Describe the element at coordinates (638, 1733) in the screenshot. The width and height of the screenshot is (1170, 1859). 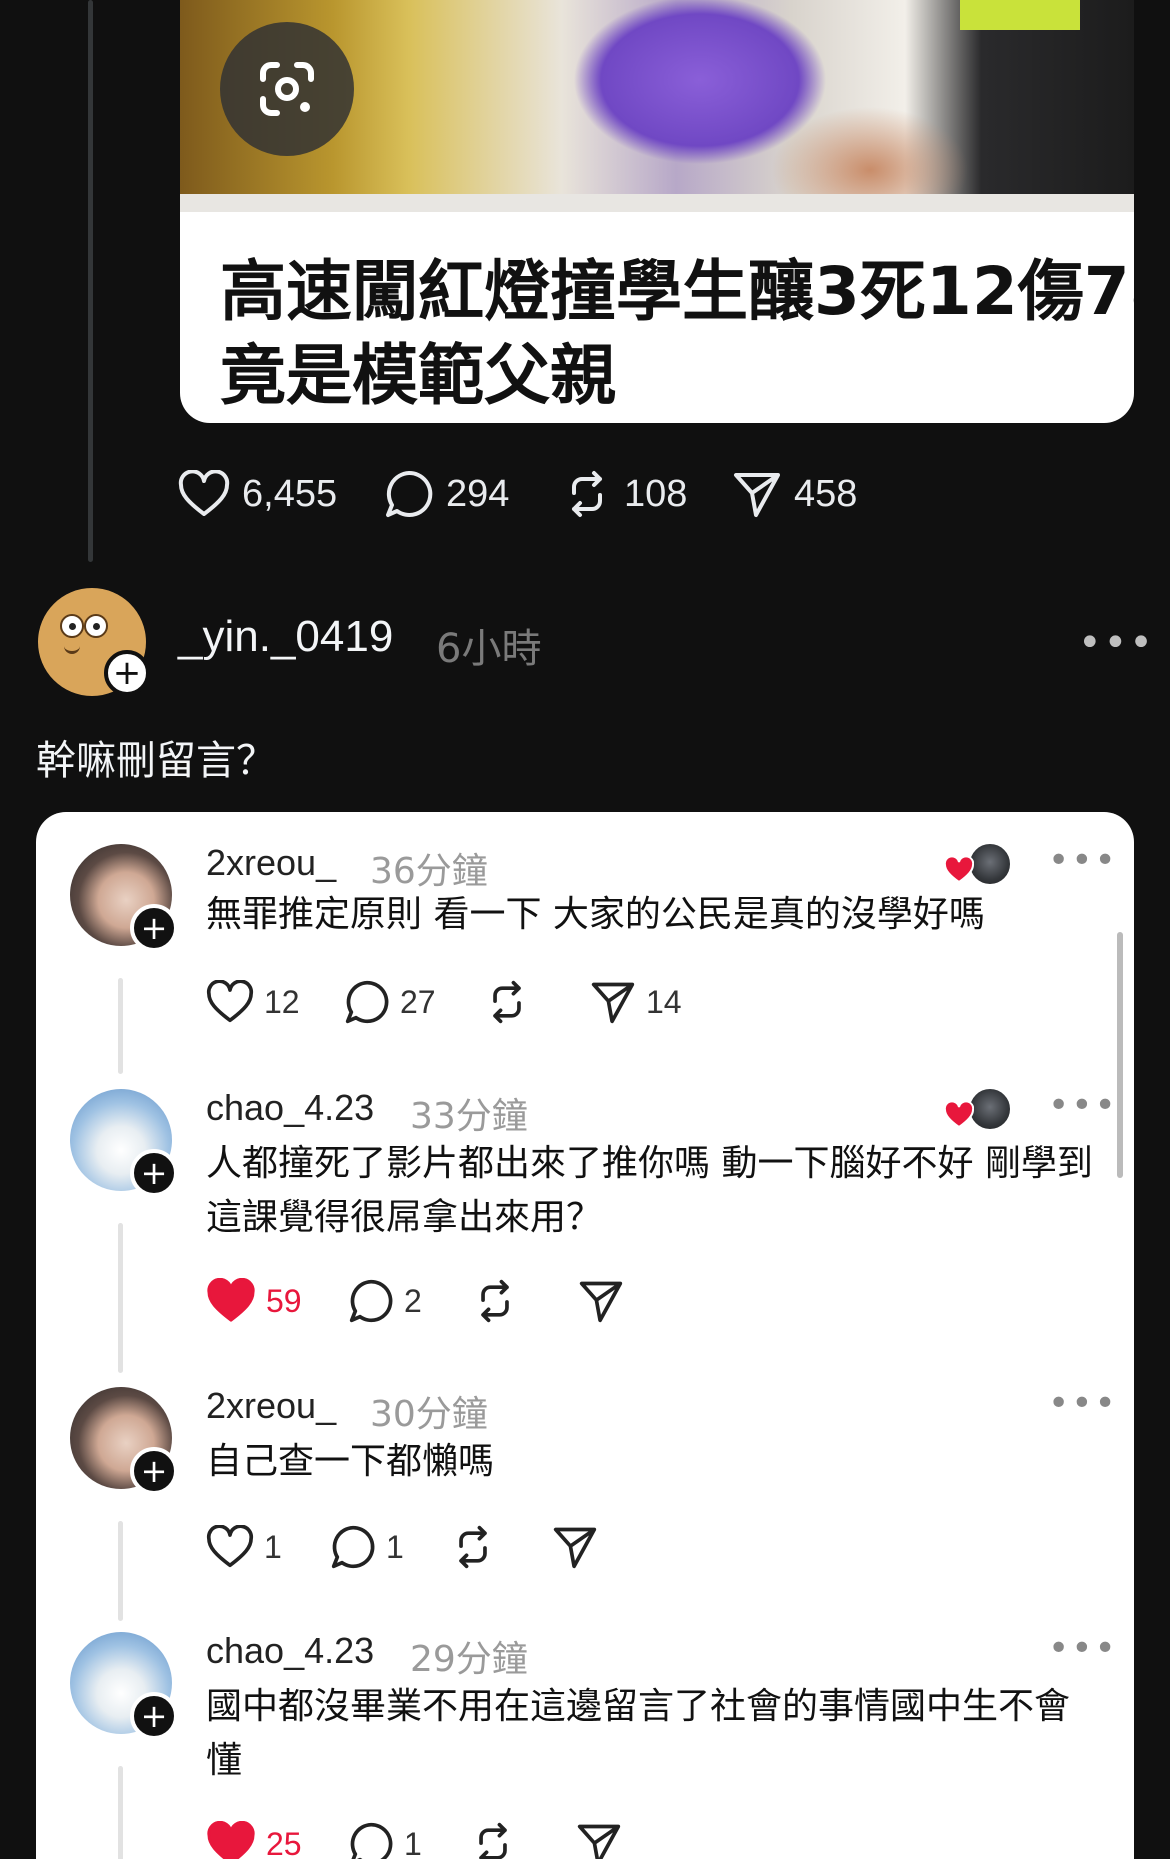
I see `reply-text: 國中都沒畢業不用在這邊留言了社會的事情國中生不會懂` at that location.